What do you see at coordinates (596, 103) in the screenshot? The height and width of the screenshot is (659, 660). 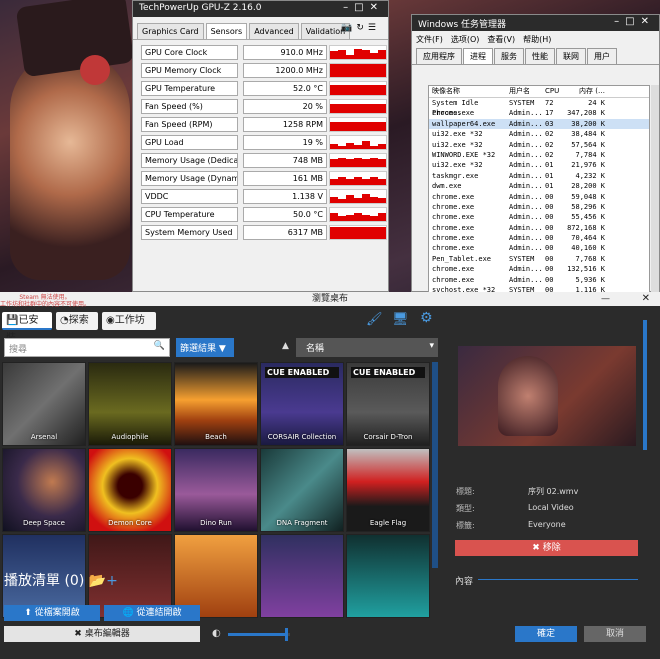 I see `process-cell: 24 K` at bounding box center [596, 103].